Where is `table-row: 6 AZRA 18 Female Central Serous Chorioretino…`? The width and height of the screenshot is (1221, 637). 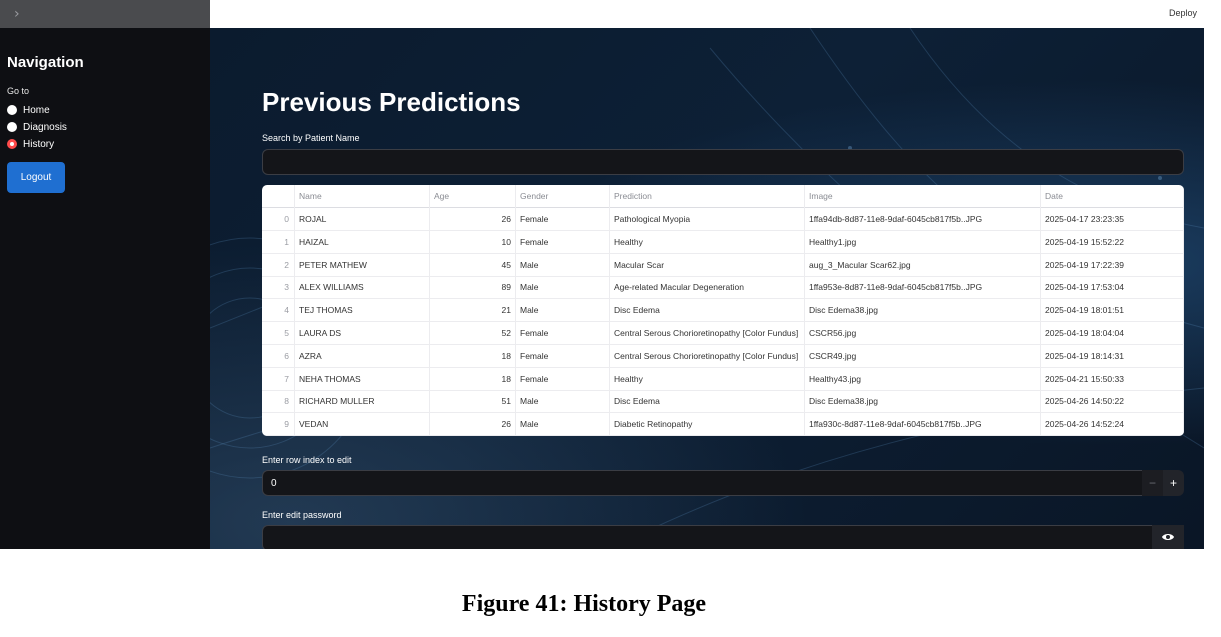 table-row: 6 AZRA 18 Female Central Serous Chorioretino… is located at coordinates (723, 356).